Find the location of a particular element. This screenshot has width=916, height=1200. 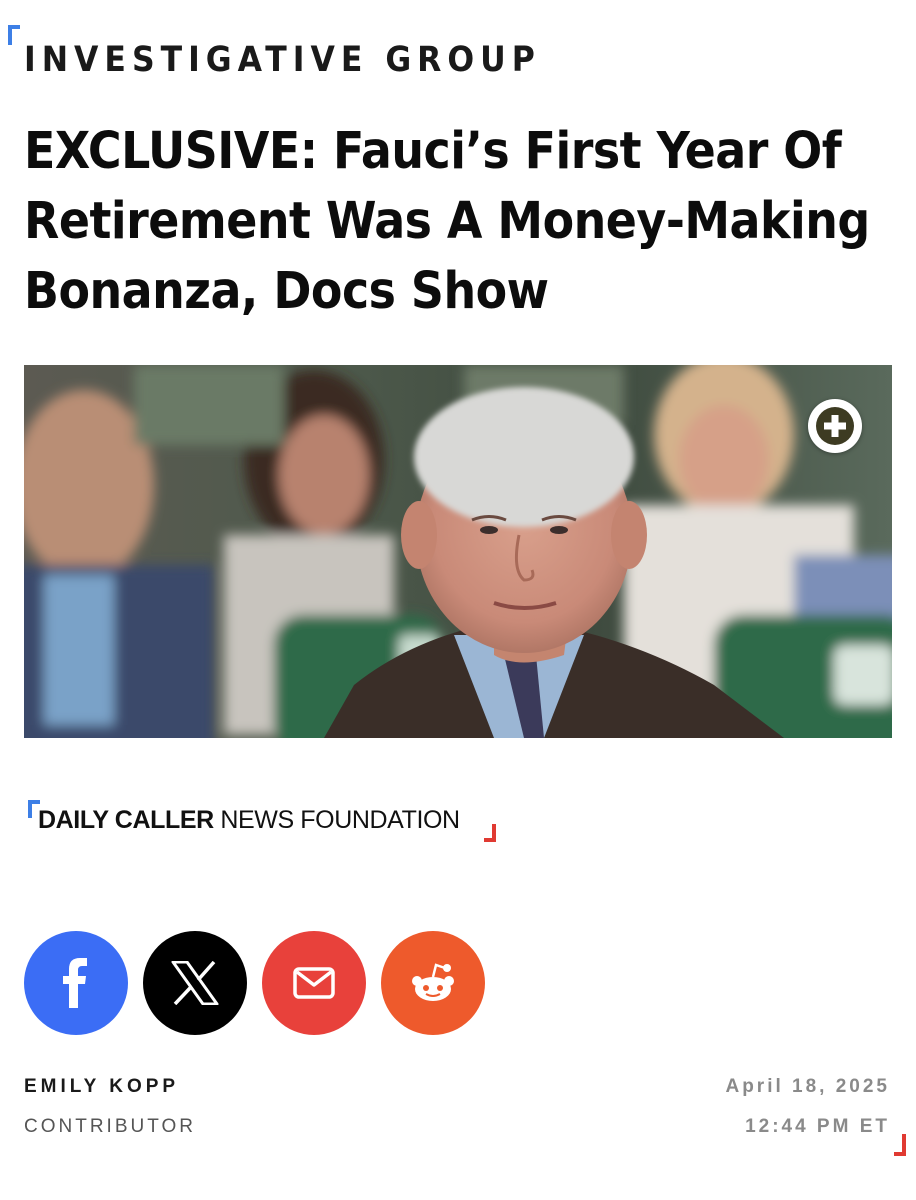

brand-name-strong: DAILY CALLER is located at coordinates (126, 820).